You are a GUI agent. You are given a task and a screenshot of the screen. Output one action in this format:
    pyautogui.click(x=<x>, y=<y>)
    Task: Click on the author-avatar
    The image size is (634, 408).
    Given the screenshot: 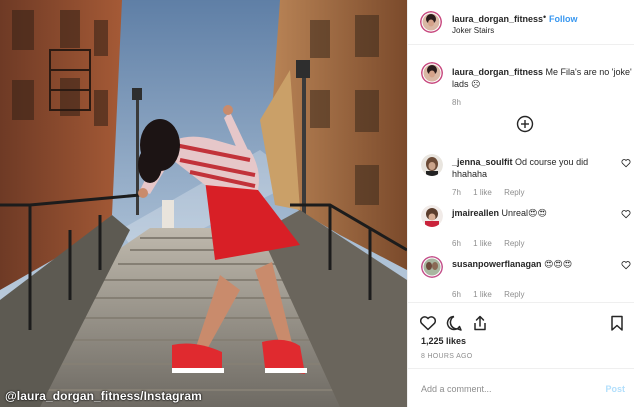 What is the action you would take?
    pyautogui.click(x=431, y=22)
    